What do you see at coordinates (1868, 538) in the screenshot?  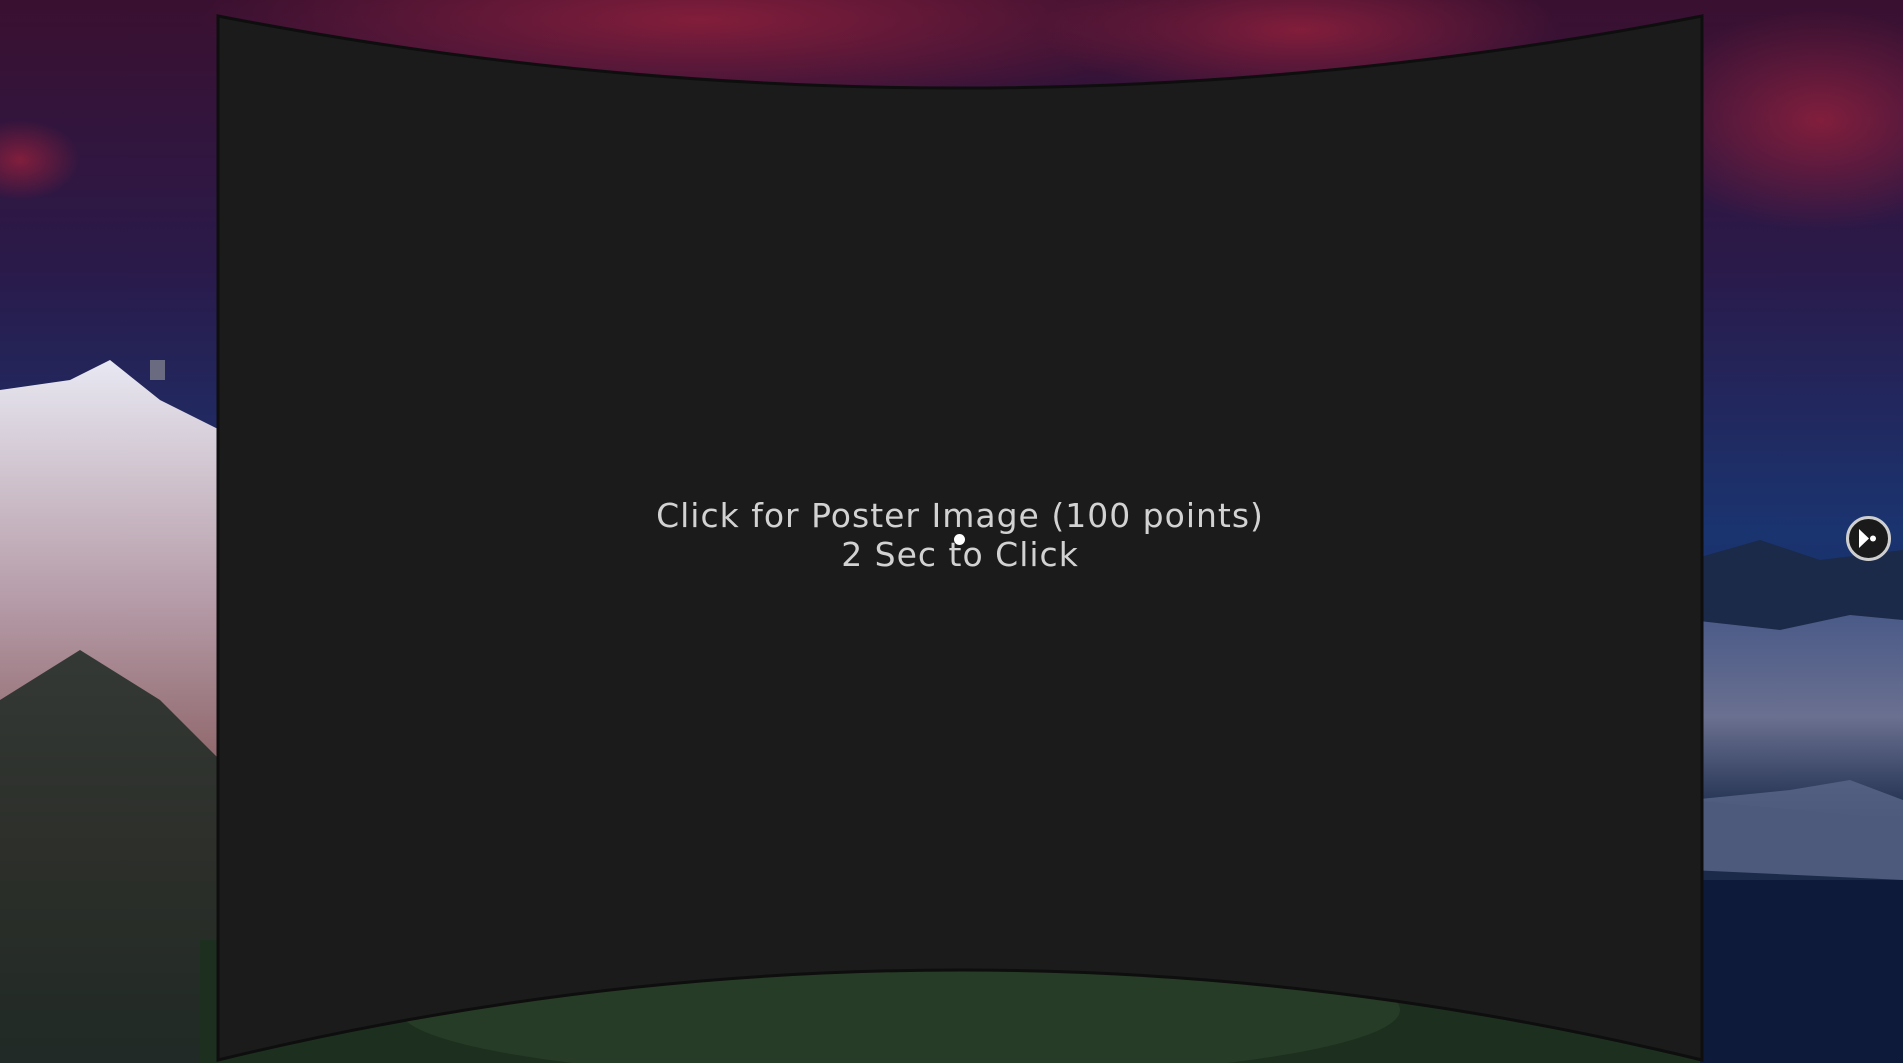 I see `reticle-icon` at bounding box center [1868, 538].